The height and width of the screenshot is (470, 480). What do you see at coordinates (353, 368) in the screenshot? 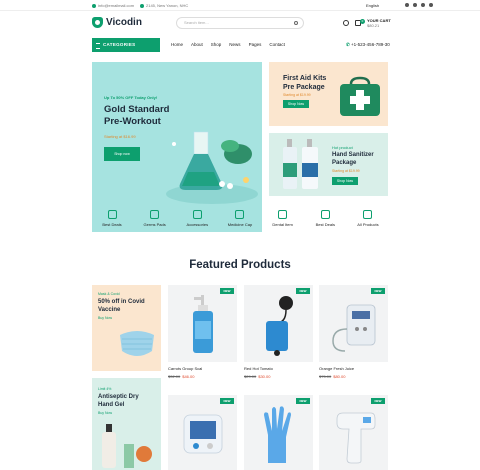
I see `product-name: Orange Fresh Juice` at bounding box center [353, 368].